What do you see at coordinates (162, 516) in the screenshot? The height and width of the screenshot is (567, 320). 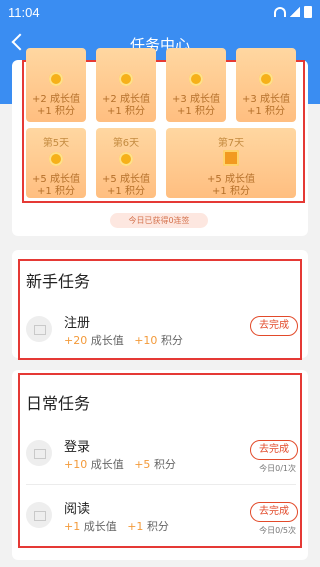 I see `task-row: 阅读 +1 成长值 +1 积分 去完成 今日0/5次` at bounding box center [162, 516].